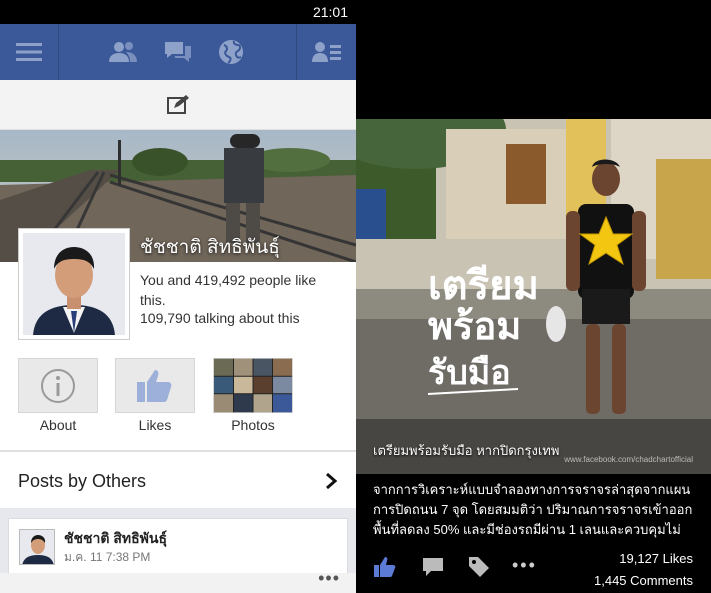 This screenshot has height=593, width=711. Describe the element at coordinates (228, 290) in the screenshot. I see `page-likes-count: You and 419,492 people like this.` at that location.